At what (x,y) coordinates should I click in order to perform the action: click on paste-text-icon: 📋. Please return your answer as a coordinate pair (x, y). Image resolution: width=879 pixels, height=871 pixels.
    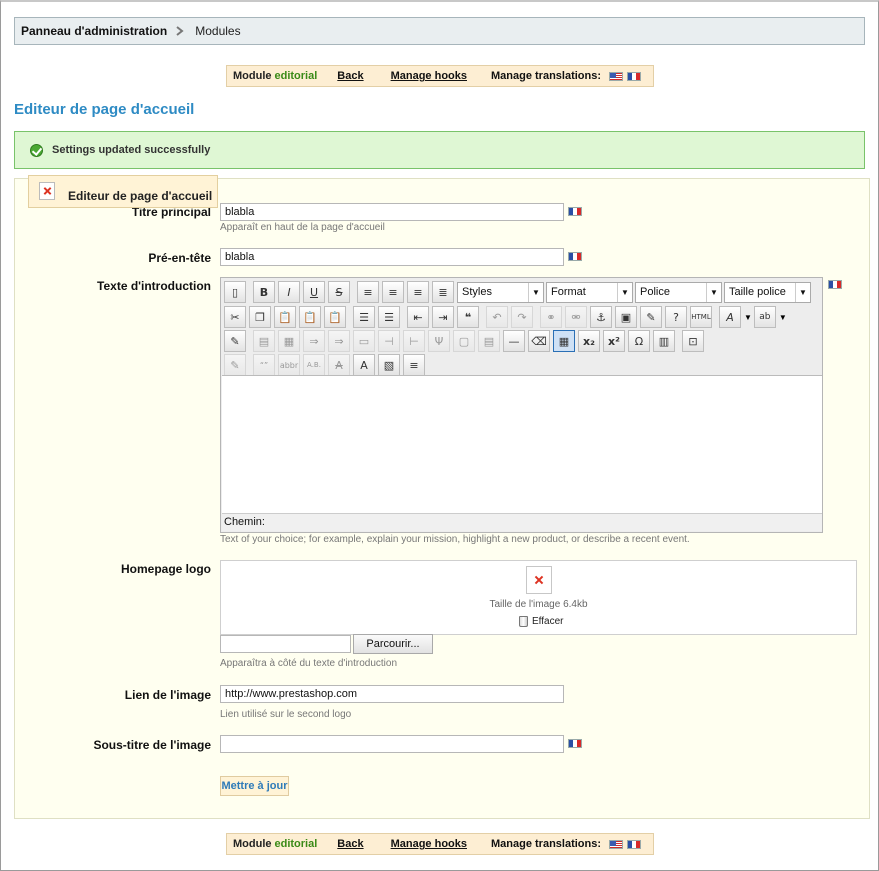
    Looking at the image, I should click on (310, 317).